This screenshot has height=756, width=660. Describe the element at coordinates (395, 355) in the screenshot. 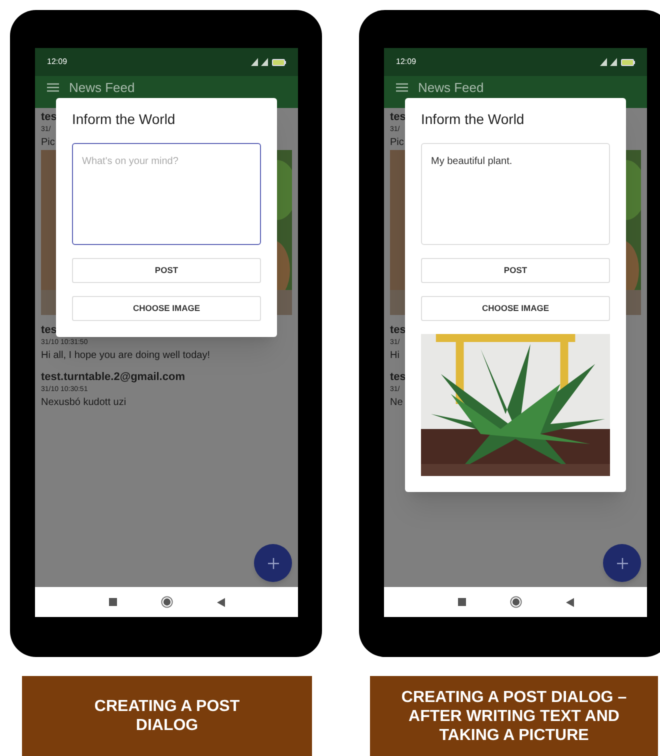

I see `post-text: Hi` at that location.